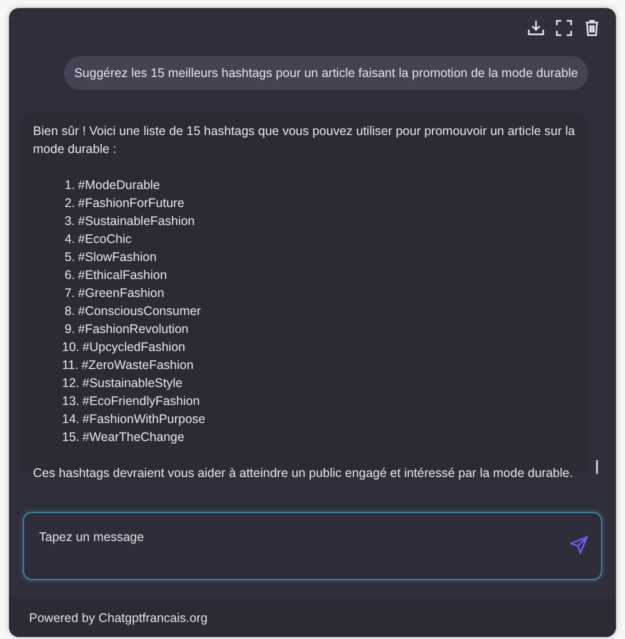  What do you see at coordinates (70, 365) in the screenshot?
I see `list-number: 11.` at bounding box center [70, 365].